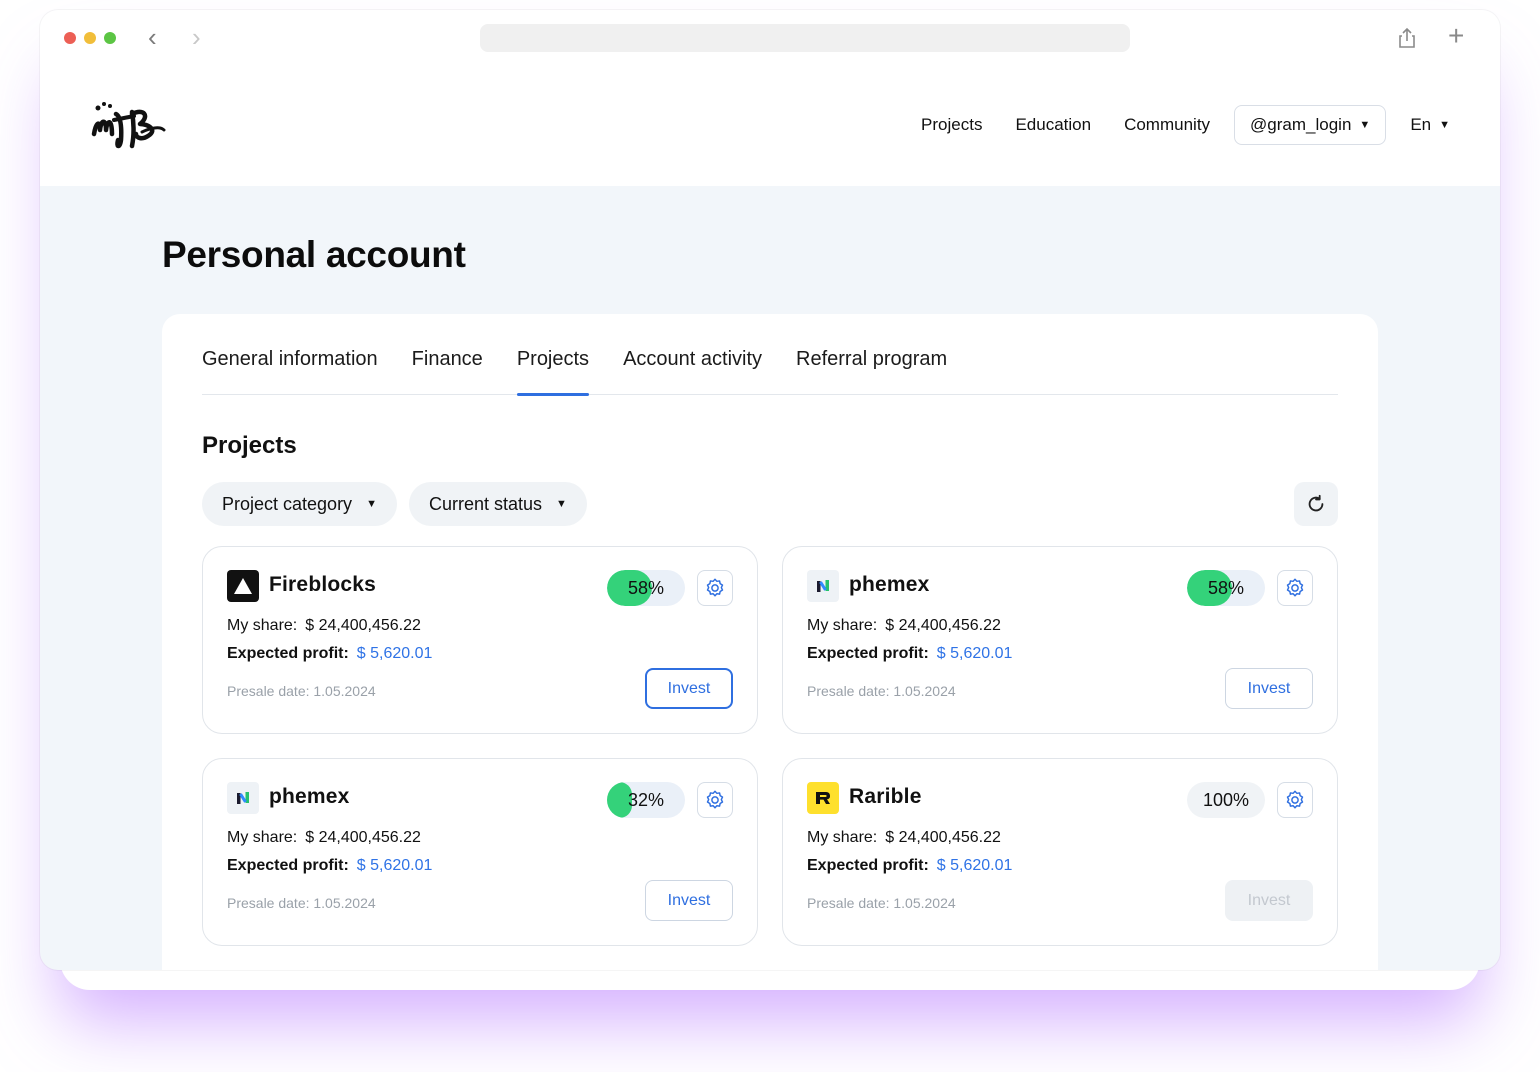 This screenshot has height=1072, width=1540. Describe the element at coordinates (287, 503) in the screenshot. I see `category-filter-label: Project category` at that location.